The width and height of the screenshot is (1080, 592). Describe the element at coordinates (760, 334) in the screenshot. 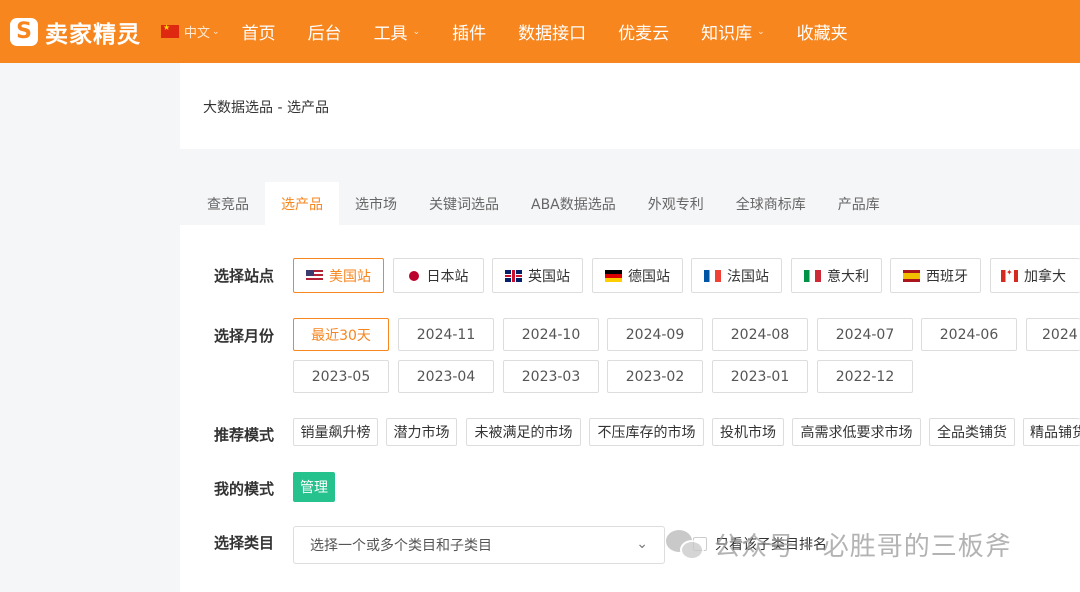

I see `month-option: 2024-08` at that location.